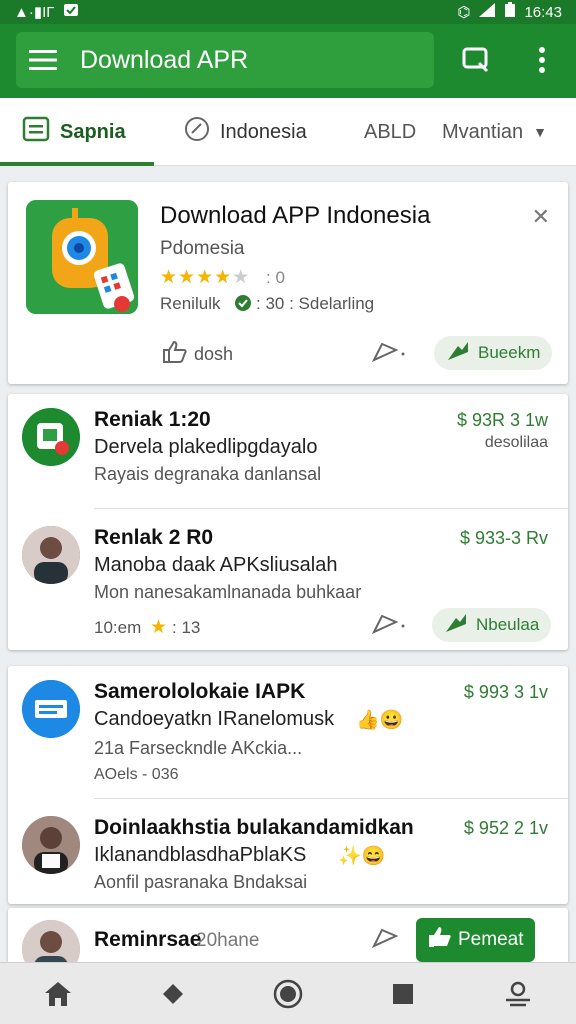 The width and height of the screenshot is (576, 1024). I want to click on app-detail: Mon nanesakamlnanada buhkaar, so click(228, 592).